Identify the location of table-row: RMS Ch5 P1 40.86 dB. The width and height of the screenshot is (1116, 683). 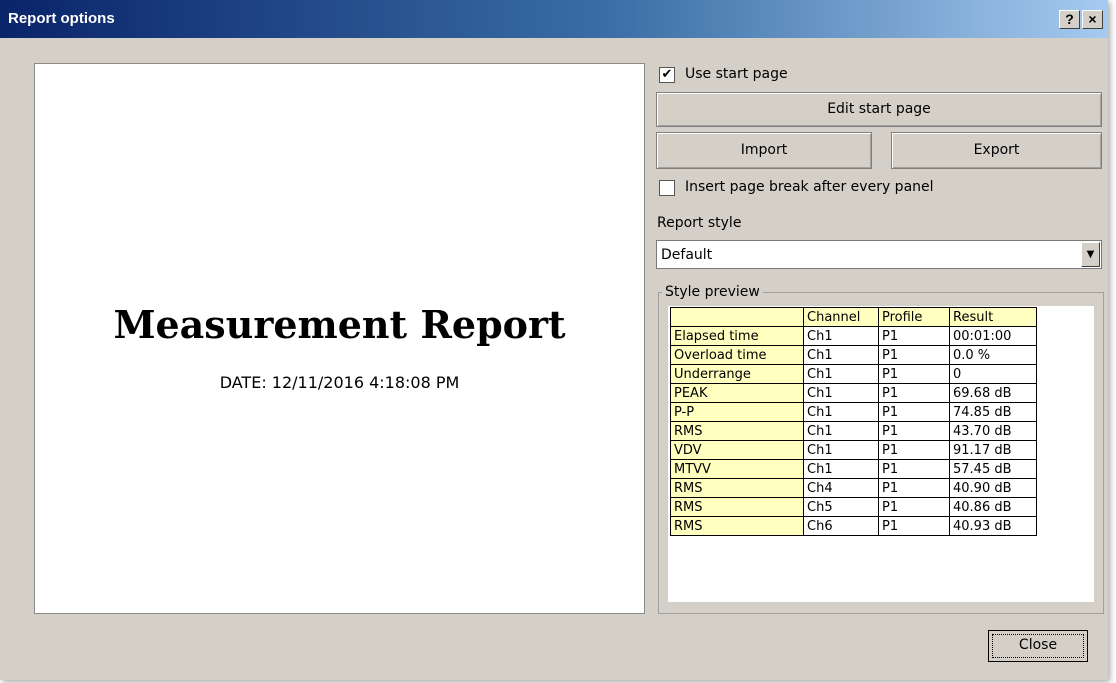
(853, 507).